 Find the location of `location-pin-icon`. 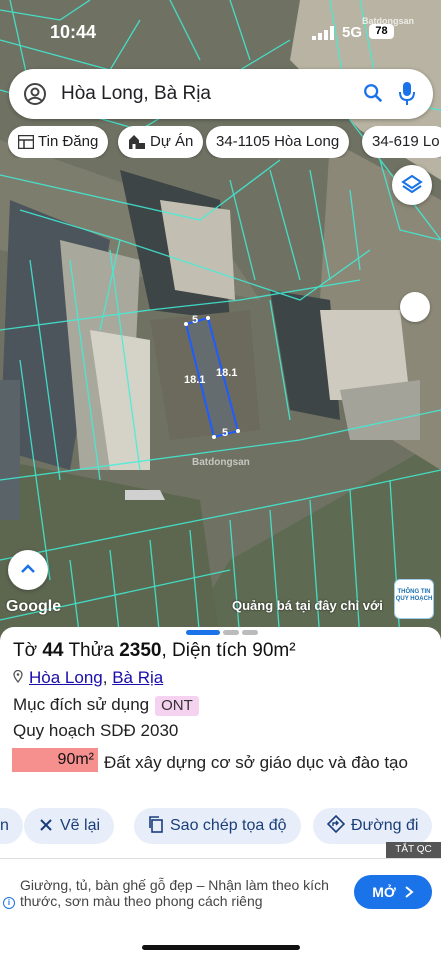

location-pin-icon is located at coordinates (18, 676).